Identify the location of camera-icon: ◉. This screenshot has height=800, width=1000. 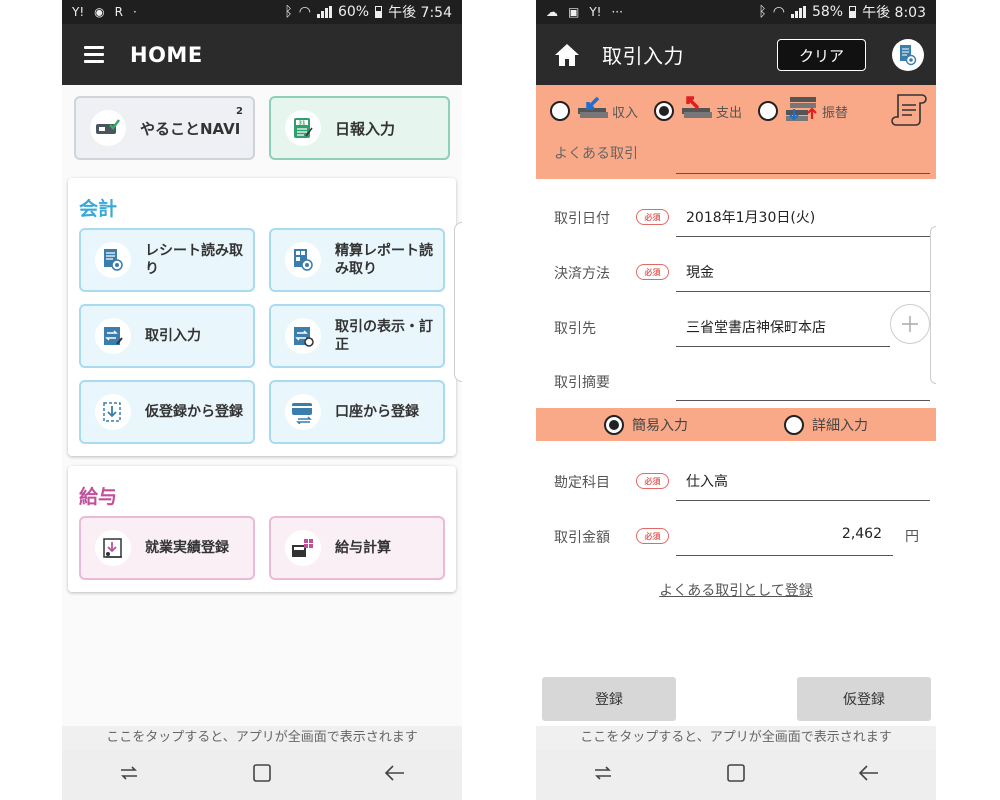
(99, 12).